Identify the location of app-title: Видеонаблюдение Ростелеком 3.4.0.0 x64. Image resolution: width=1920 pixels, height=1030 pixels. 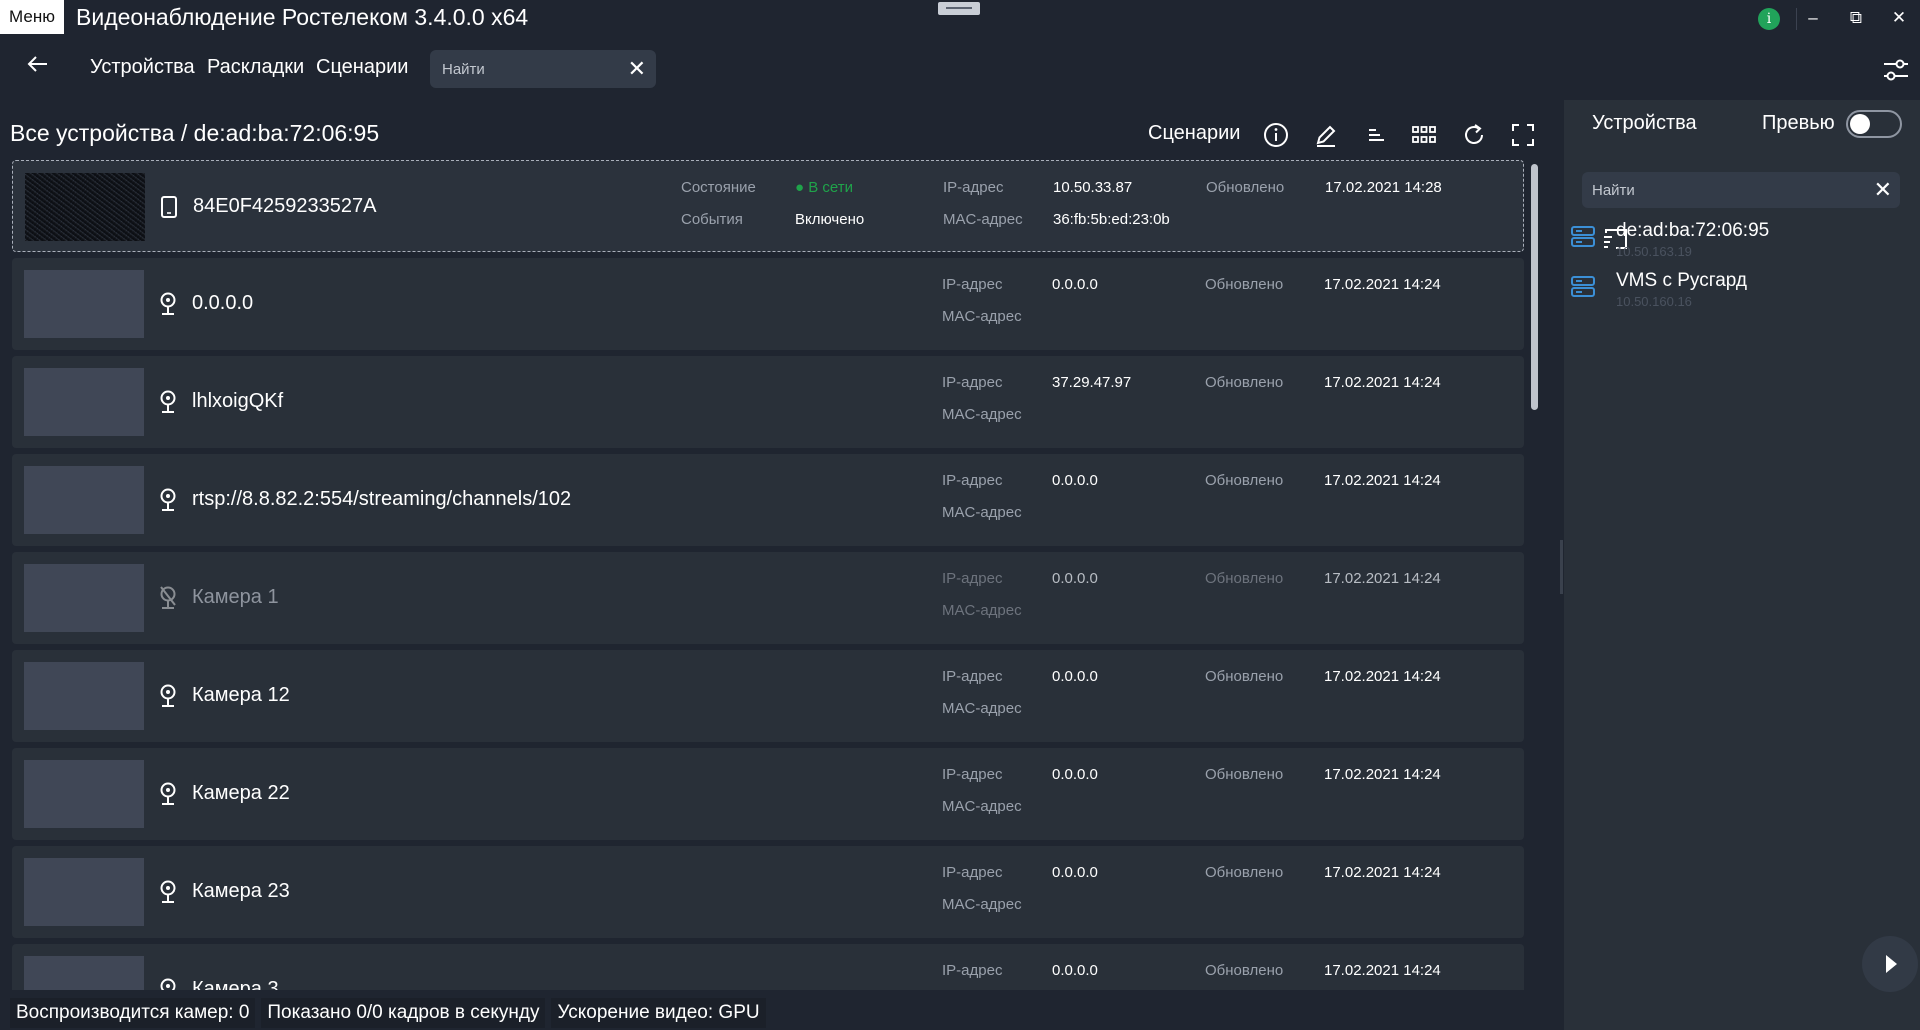
(302, 17).